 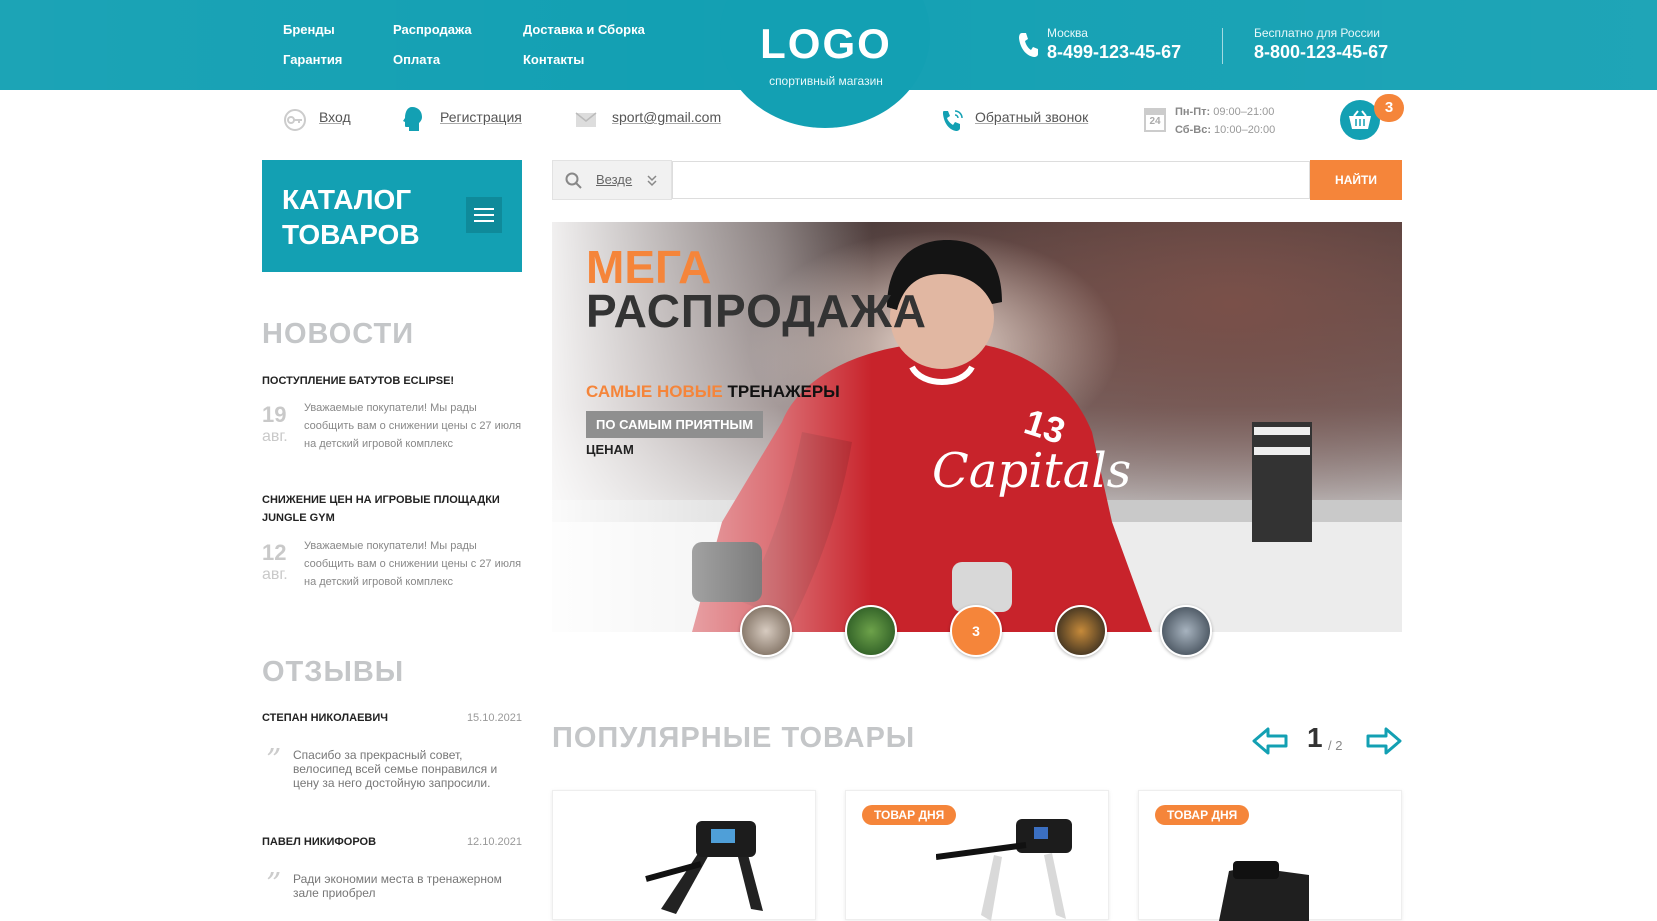 I want to click on svg-text: Capitals, so click(x=1031, y=471).